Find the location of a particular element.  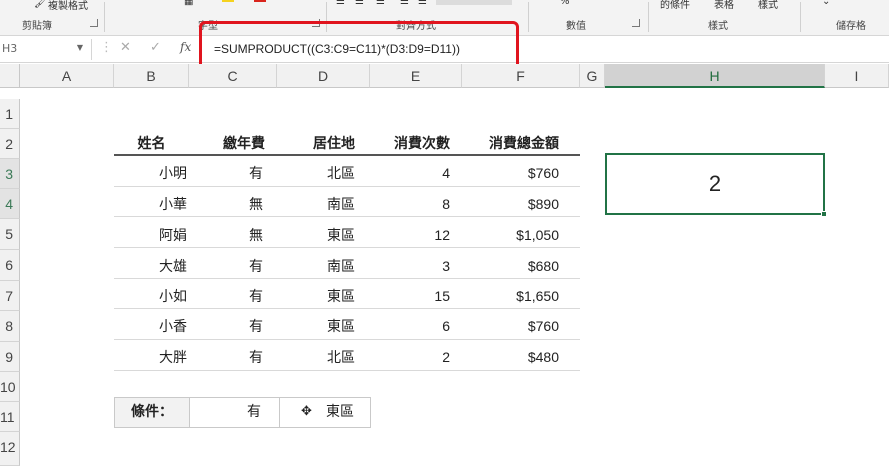

clipboard-group-label: 剪貼簿 is located at coordinates (37, 26).